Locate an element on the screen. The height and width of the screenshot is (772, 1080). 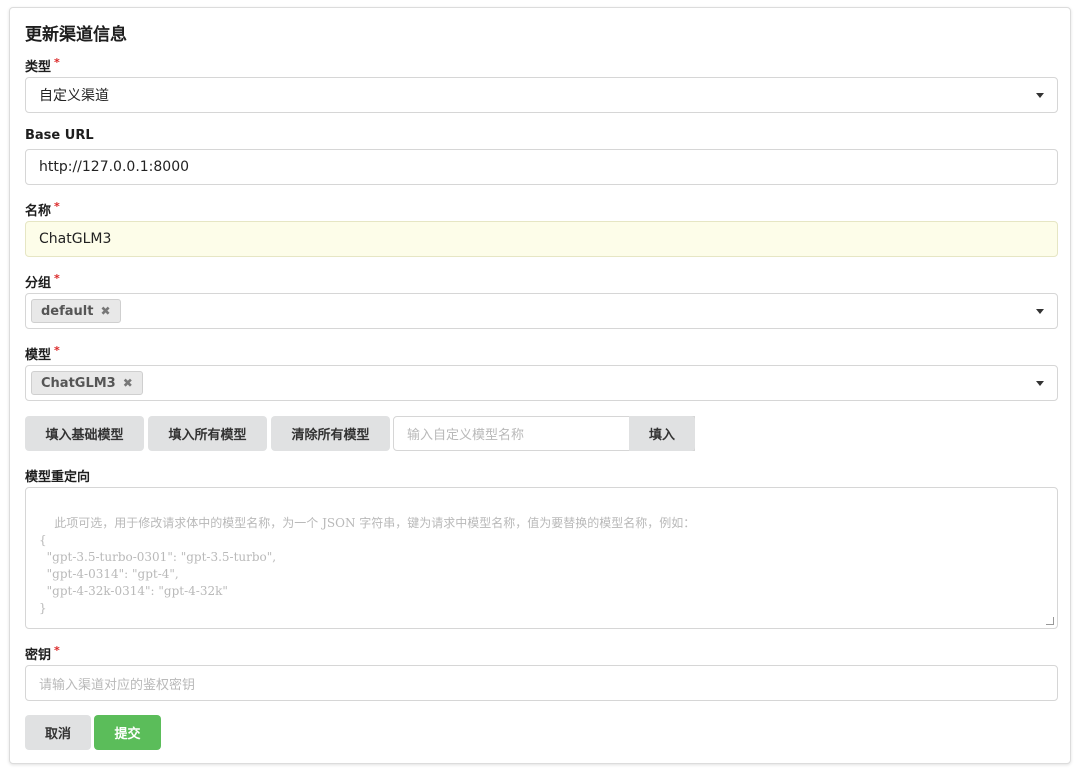
group-label: 分组 * is located at coordinates (42, 281).